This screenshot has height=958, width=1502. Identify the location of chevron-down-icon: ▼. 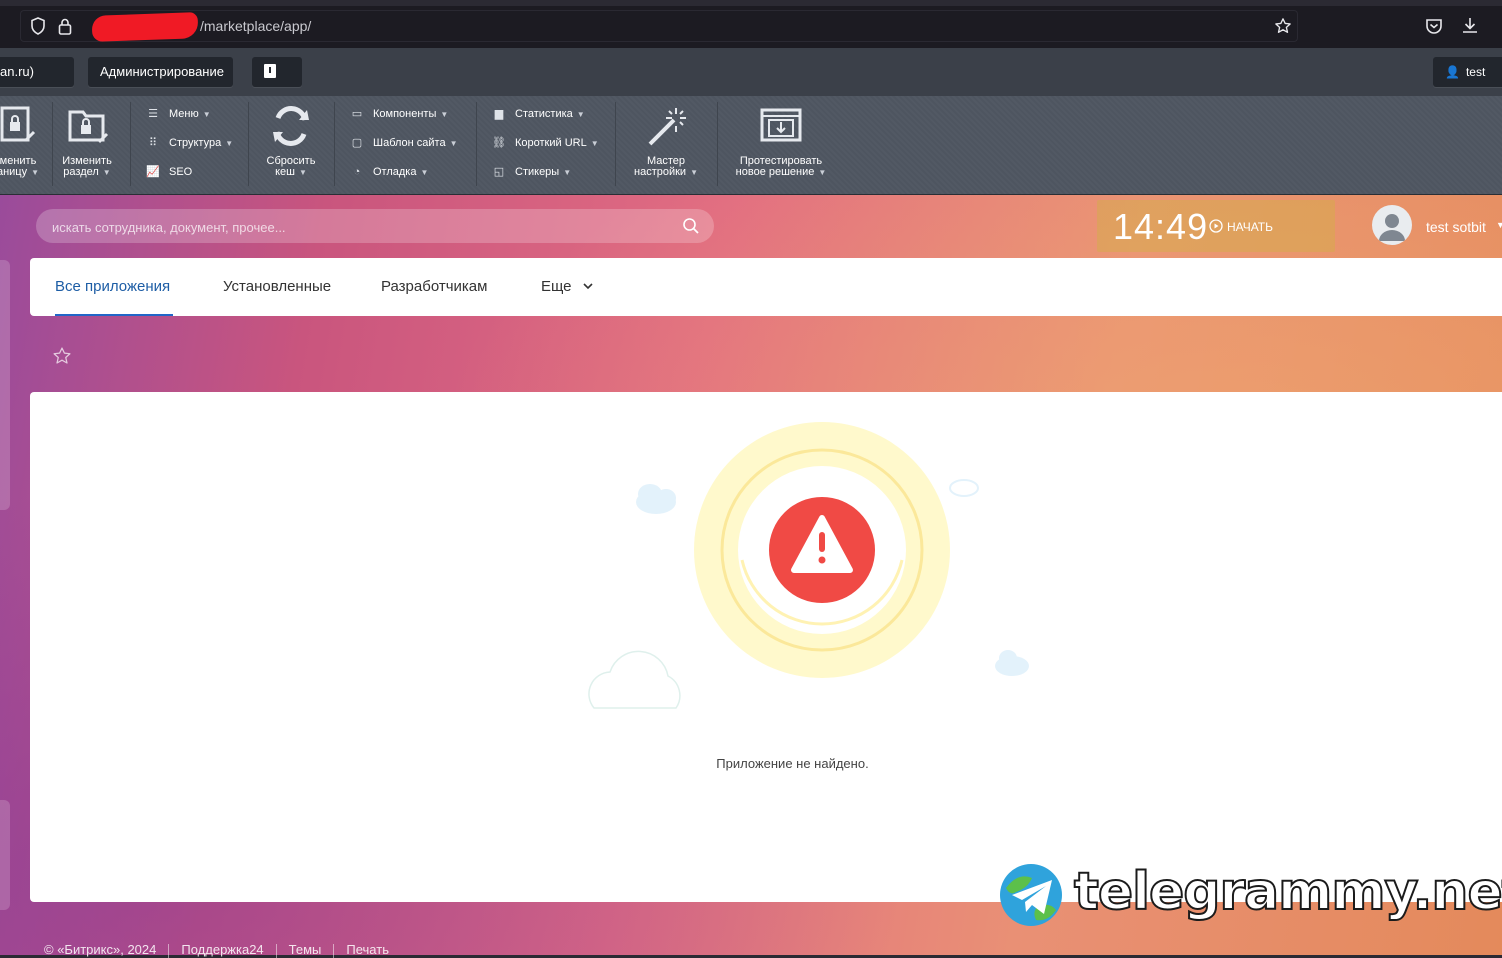
(1499, 225).